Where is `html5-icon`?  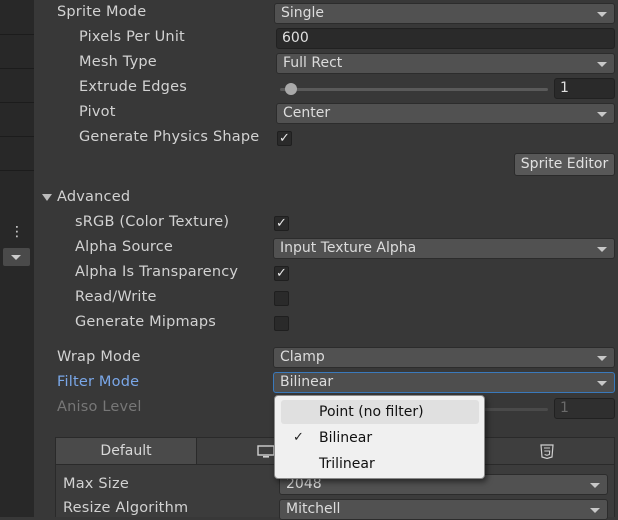
html5-icon is located at coordinates (547, 451).